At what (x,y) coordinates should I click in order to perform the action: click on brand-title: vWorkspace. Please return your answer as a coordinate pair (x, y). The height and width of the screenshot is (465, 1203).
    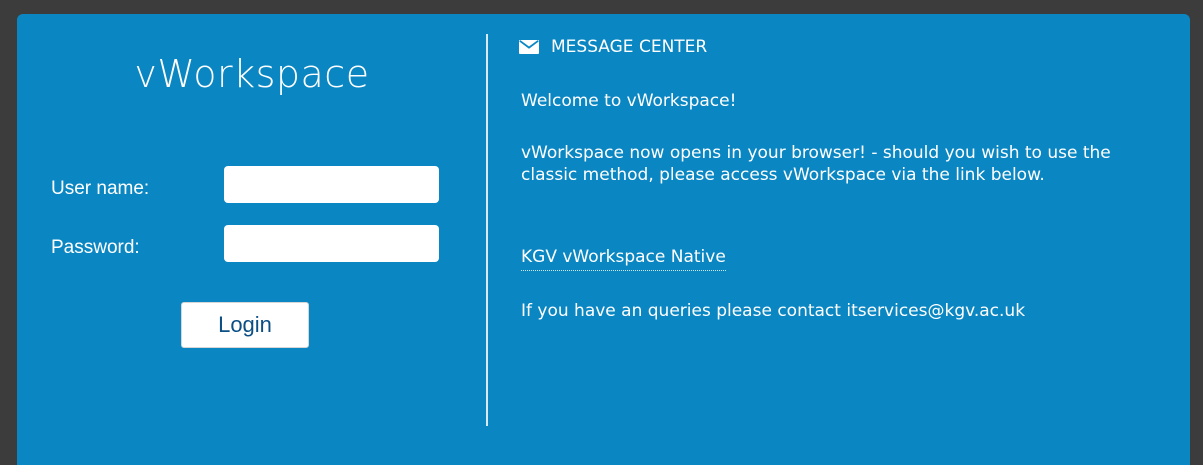
    Looking at the image, I should click on (252, 74).